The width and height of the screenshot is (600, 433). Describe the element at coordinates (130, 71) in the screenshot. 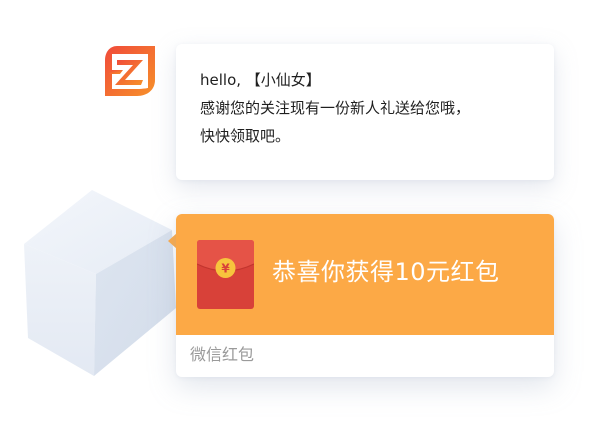

I see `z-leaf-logo-icon` at that location.